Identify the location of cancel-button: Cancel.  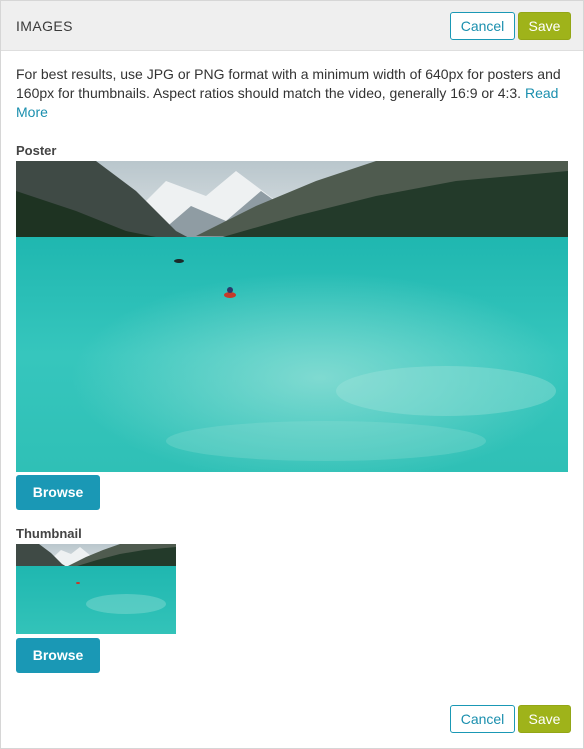
(482, 26).